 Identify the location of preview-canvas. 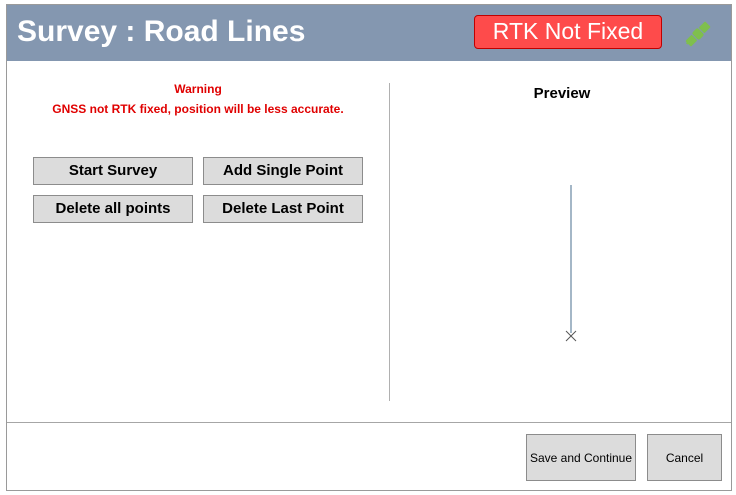
(571, 263).